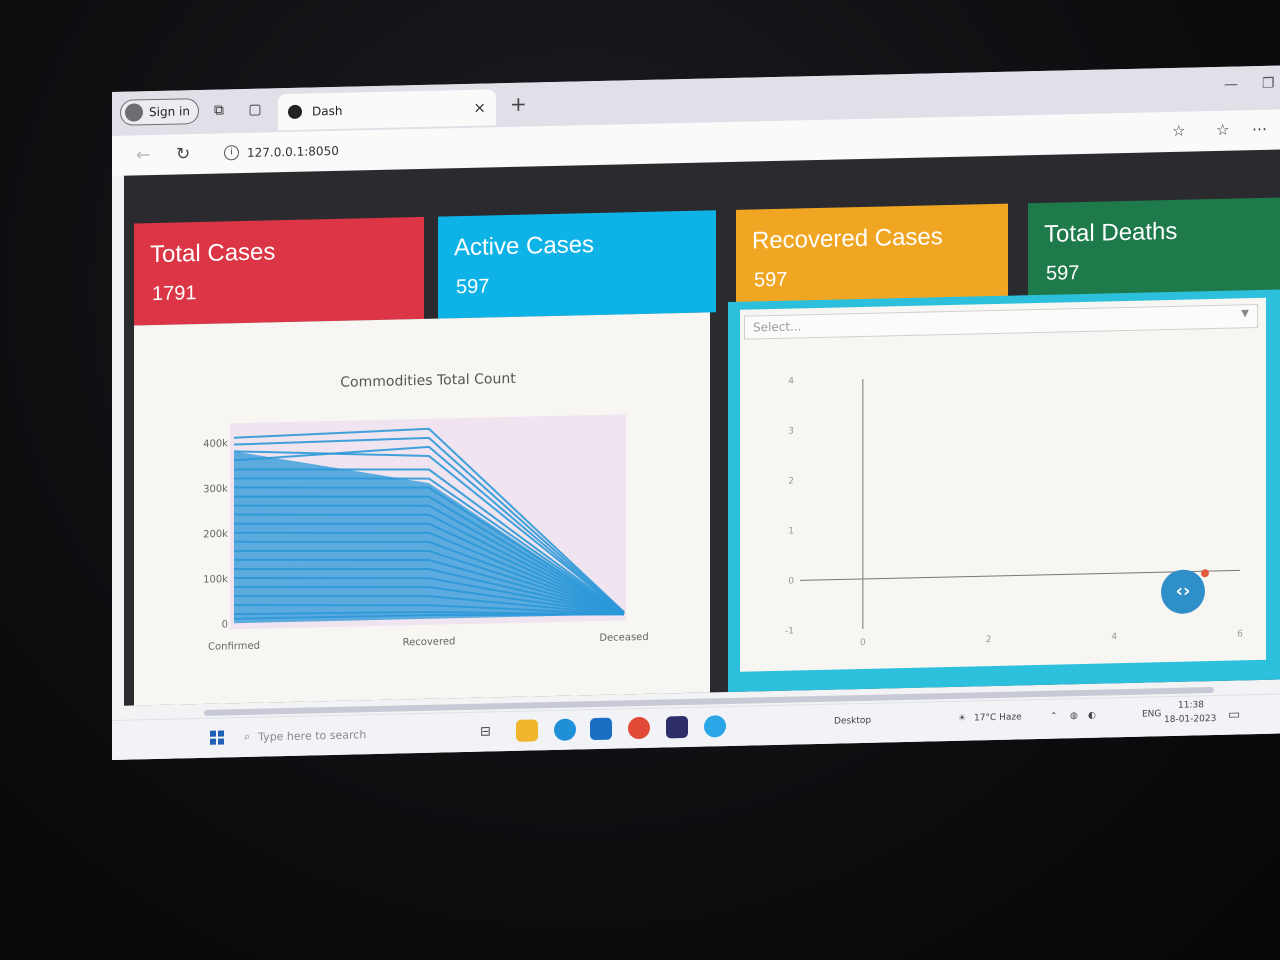 The image size is (1280, 960). What do you see at coordinates (215, 444) in the screenshot?
I see `y-tick-label: 400k` at bounding box center [215, 444].